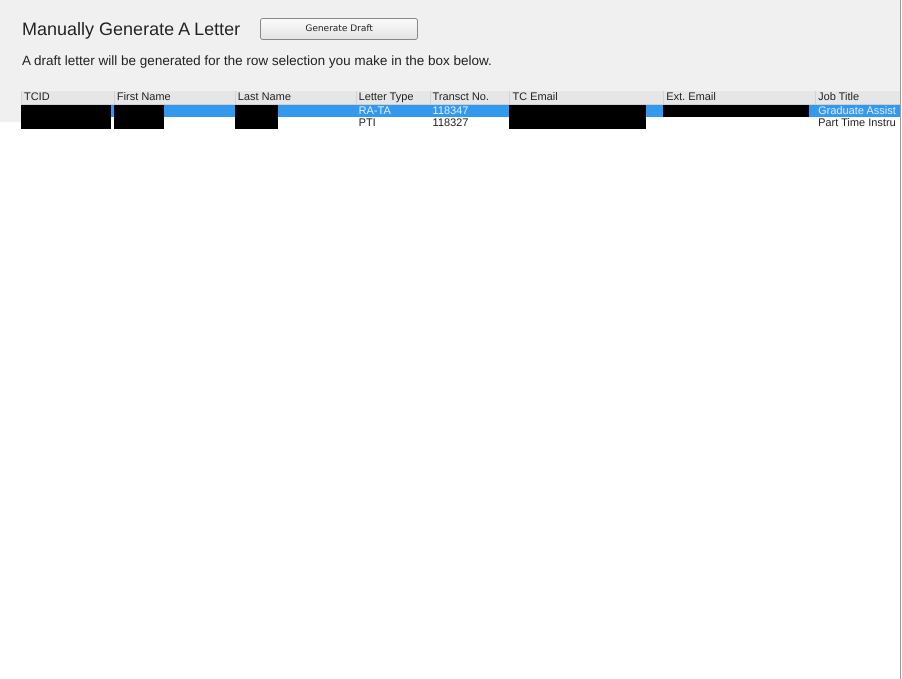 The image size is (902, 679). Describe the element at coordinates (131, 29) in the screenshot. I see `page-title: Manually Generate A Letter` at that location.